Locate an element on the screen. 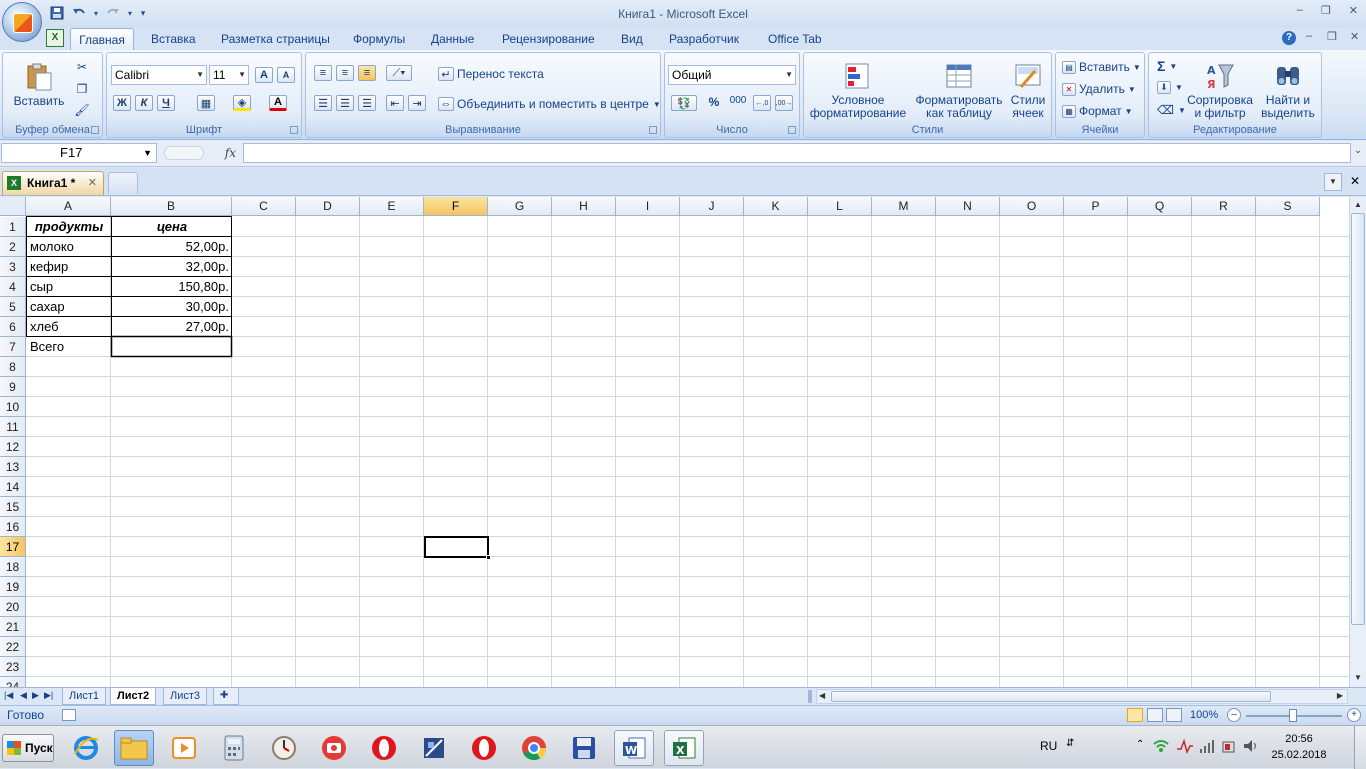 Image resolution: width=1366 pixels, height=769 pixels. column-header-m: M is located at coordinates (904, 206).